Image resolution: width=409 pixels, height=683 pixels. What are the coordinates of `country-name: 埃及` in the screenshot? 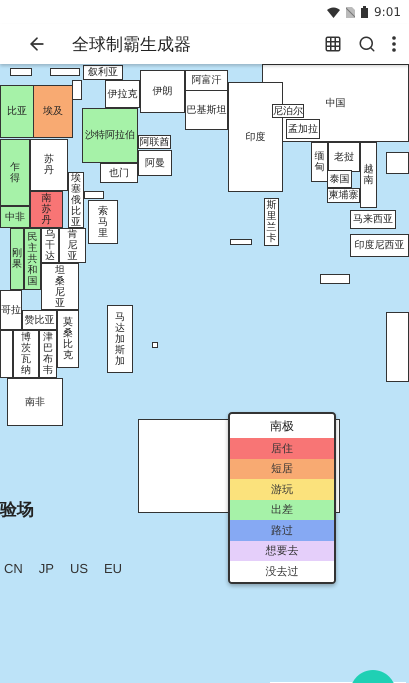 It's located at (53, 111).